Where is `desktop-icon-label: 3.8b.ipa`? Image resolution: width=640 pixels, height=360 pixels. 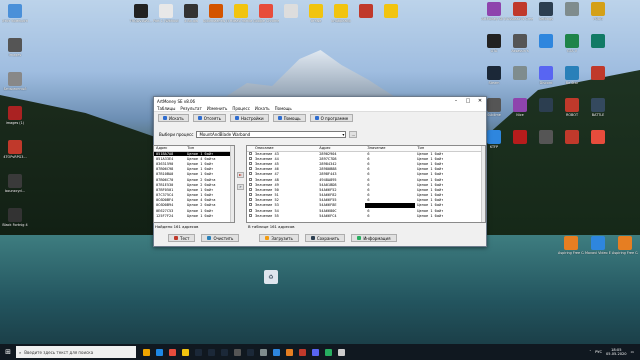
desktop-icon-label: 3.8b.ipa is located at coordinates (191, 21).